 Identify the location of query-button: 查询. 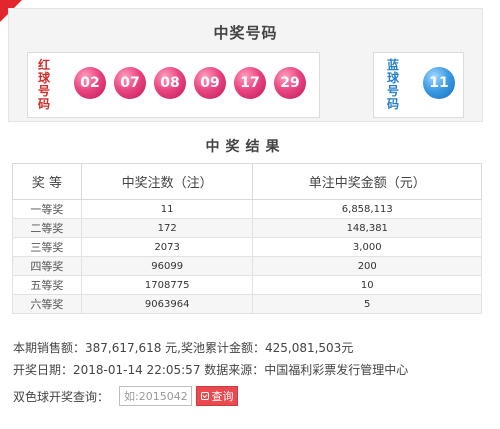
(217, 396).